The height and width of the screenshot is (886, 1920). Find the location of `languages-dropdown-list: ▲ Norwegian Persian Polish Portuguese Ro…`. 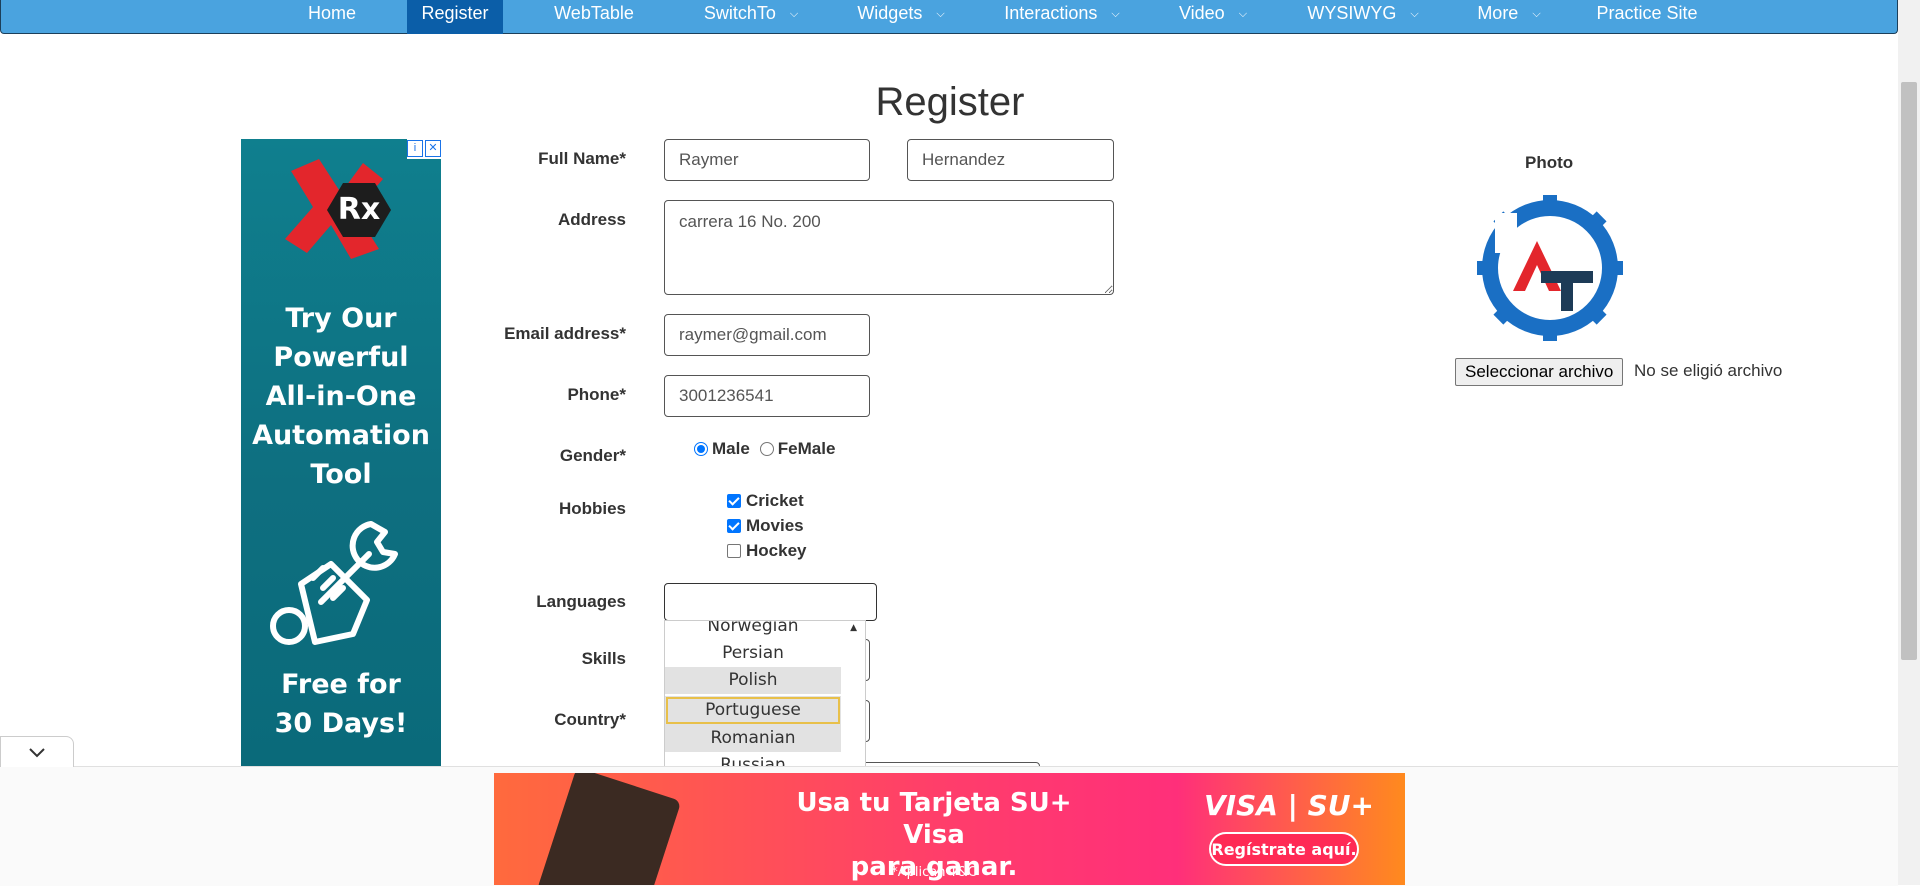

languages-dropdown-list: ▲ Norwegian Persian Polish Portuguese Ro… is located at coordinates (765, 694).